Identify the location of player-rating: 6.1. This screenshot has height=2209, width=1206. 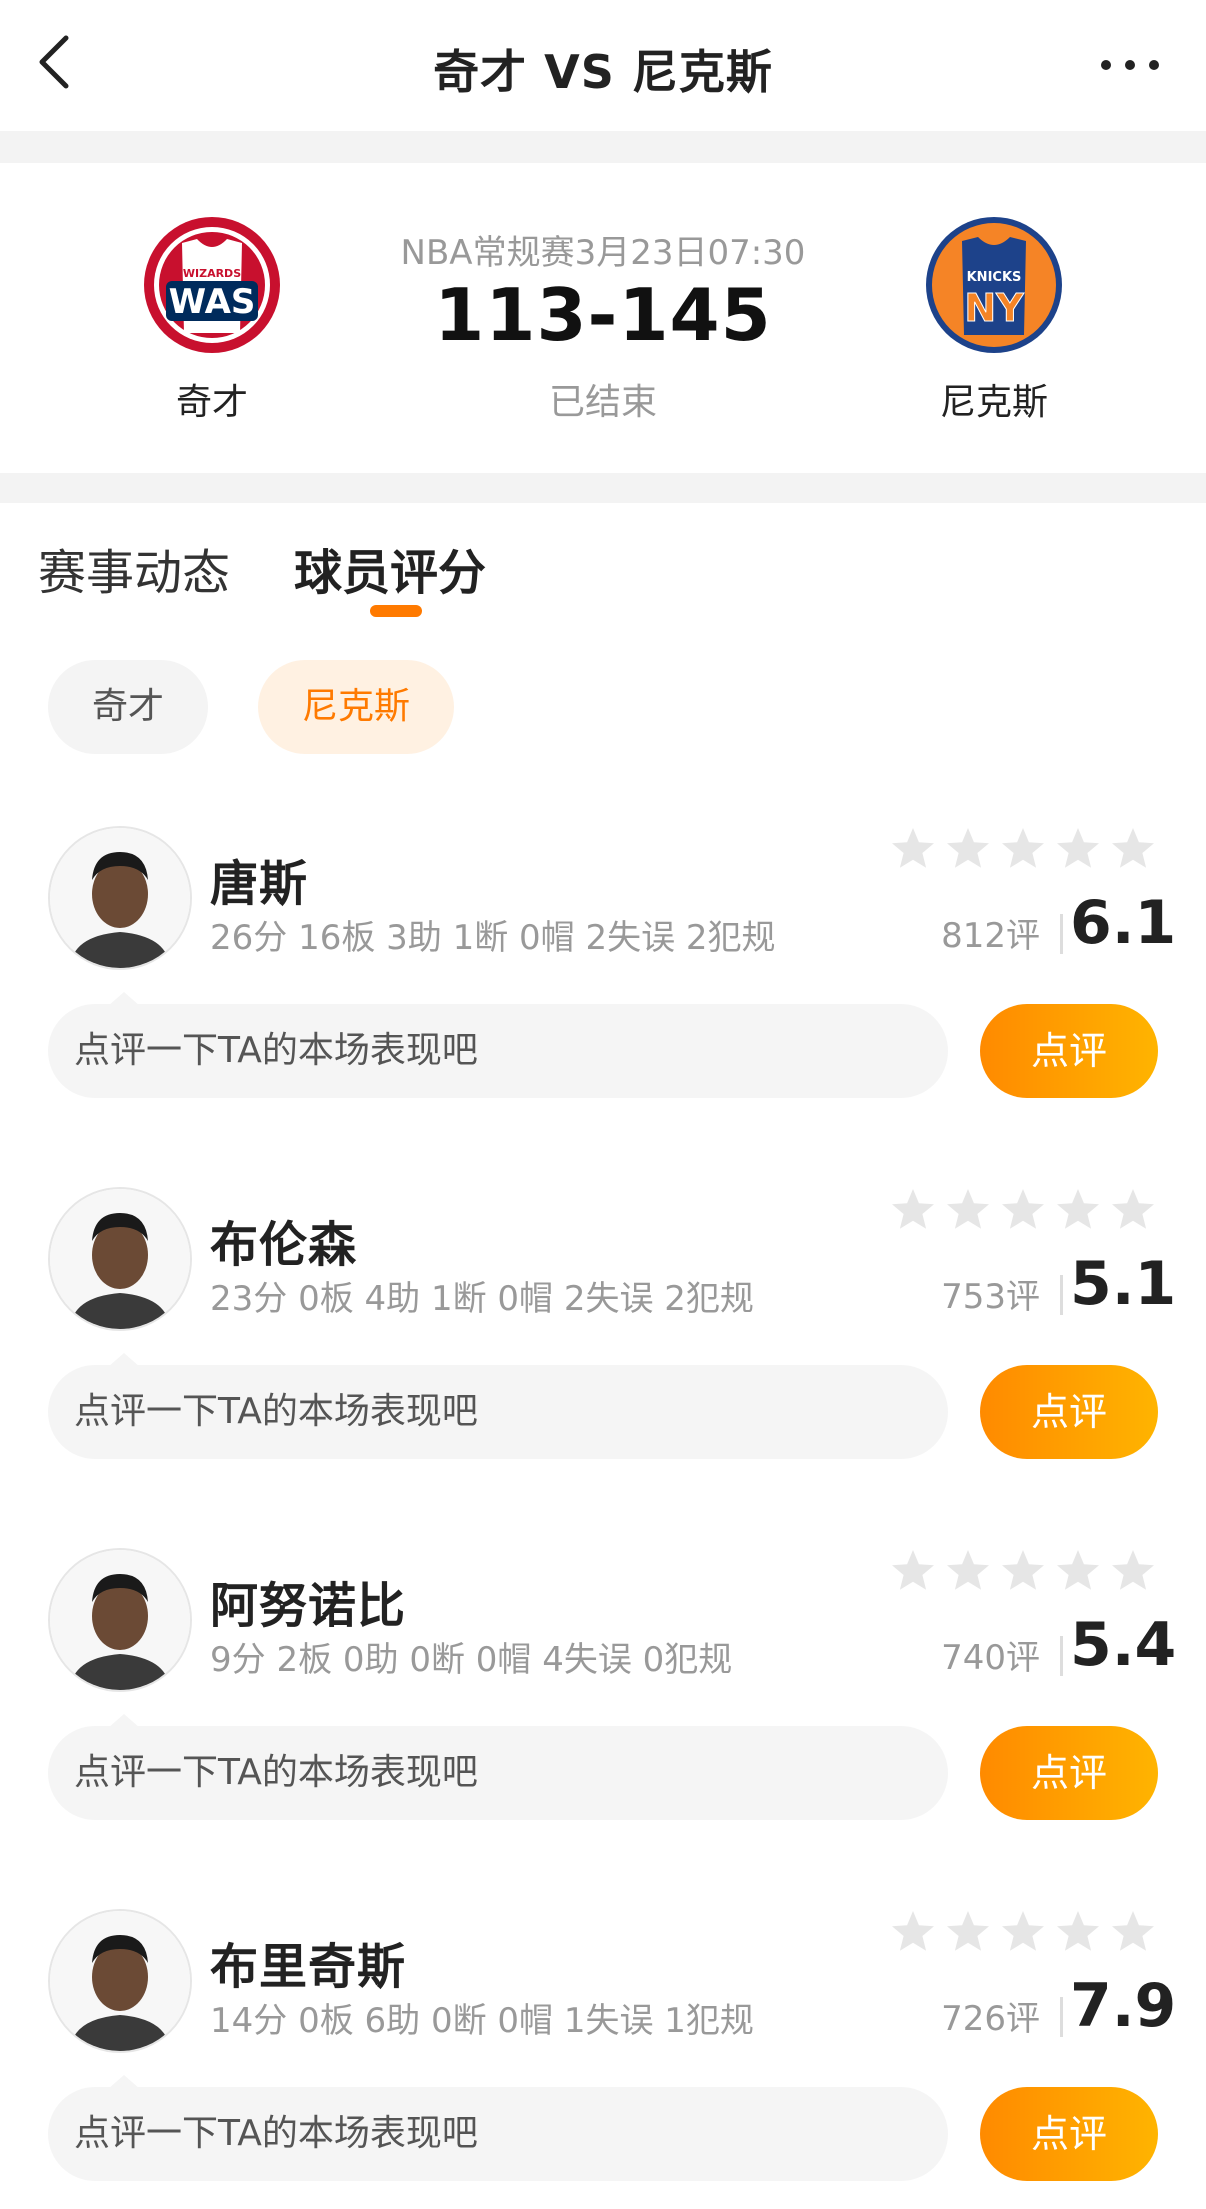
(1123, 923).